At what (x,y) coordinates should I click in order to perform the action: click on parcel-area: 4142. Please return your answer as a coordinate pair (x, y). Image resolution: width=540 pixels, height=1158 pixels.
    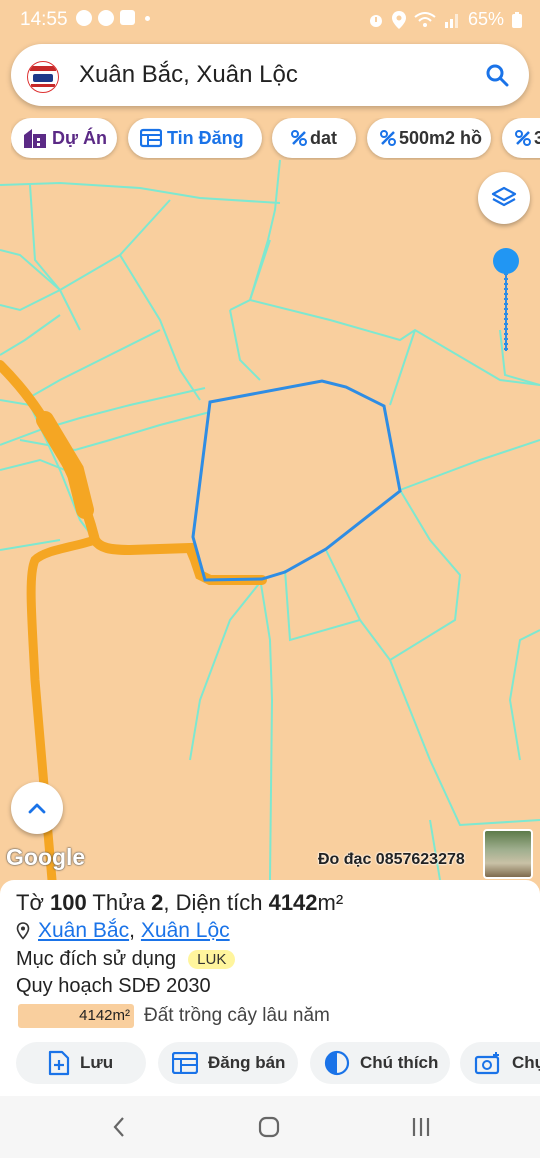
    Looking at the image, I should click on (293, 902).